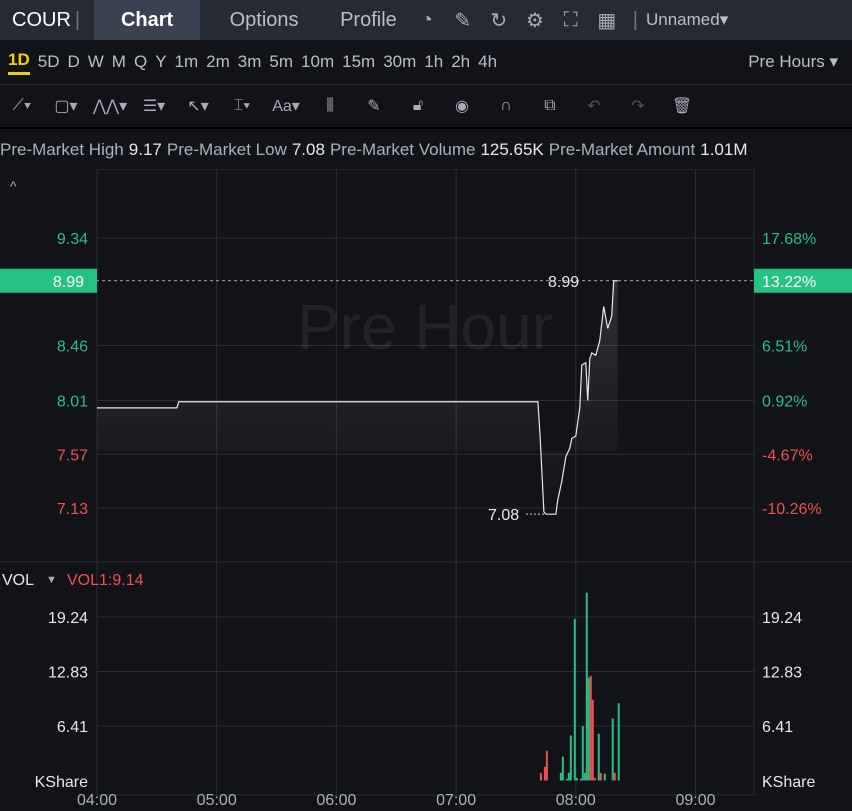 Image resolution: width=852 pixels, height=811 pixels. Describe the element at coordinates (571, 20) in the screenshot. I see `fullscreen-icon: ⛶` at that location.